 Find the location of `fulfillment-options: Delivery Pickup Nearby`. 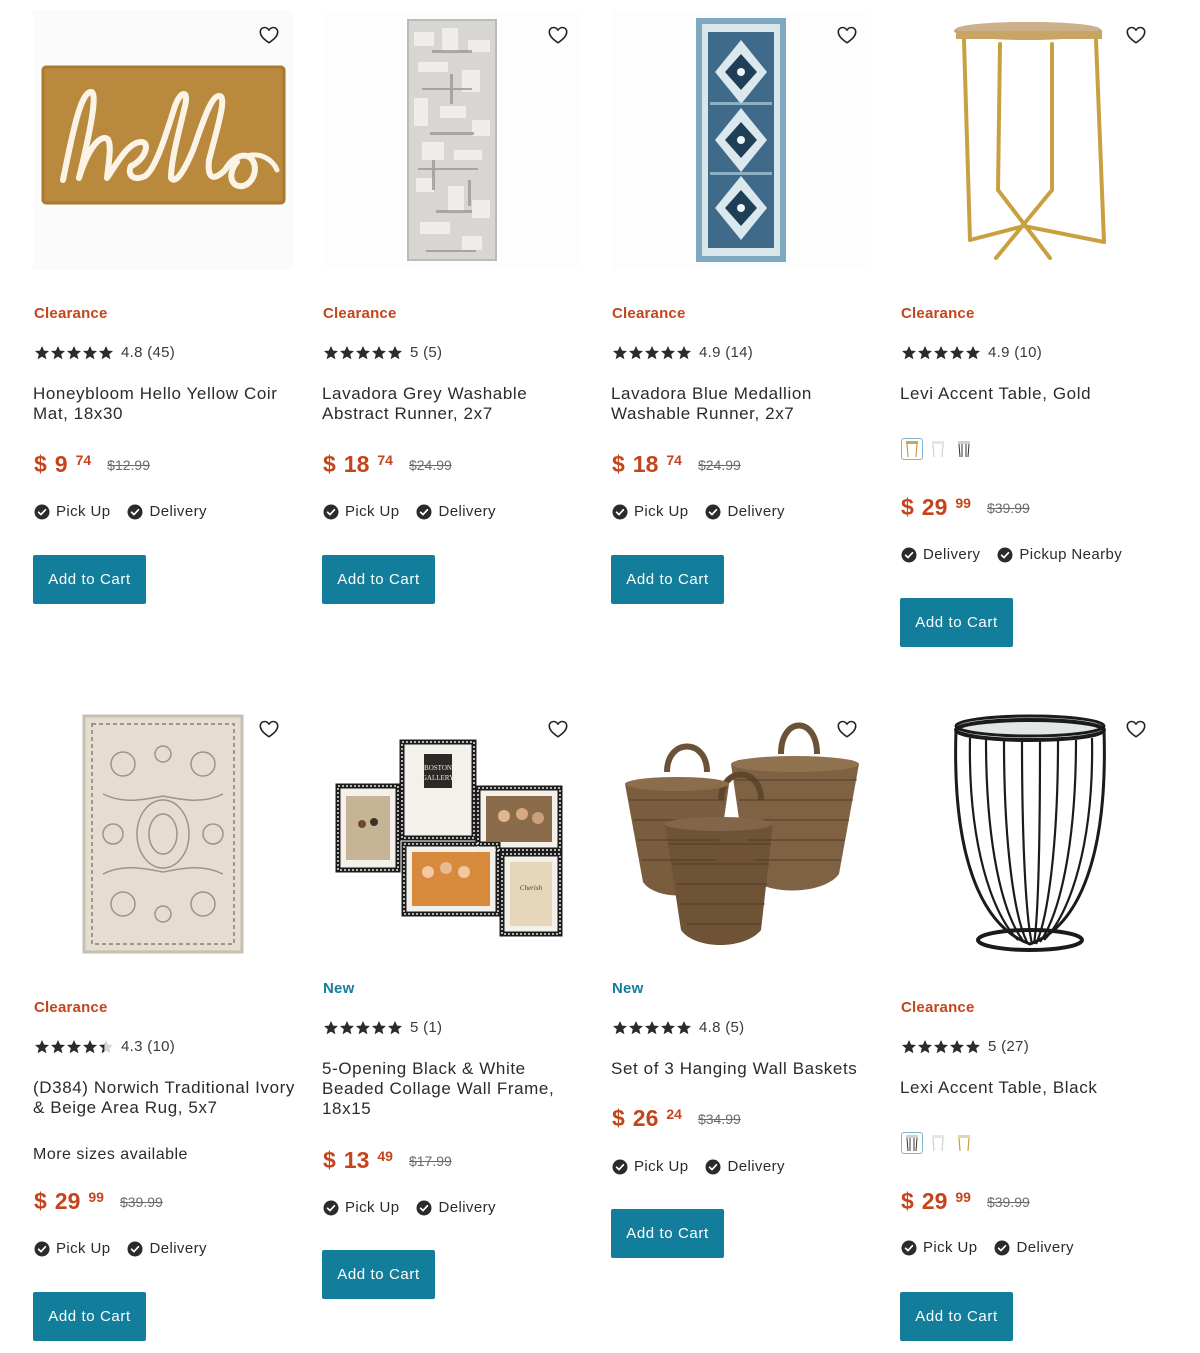

fulfillment-options: Delivery Pickup Nearby is located at coordinates (1020, 554).